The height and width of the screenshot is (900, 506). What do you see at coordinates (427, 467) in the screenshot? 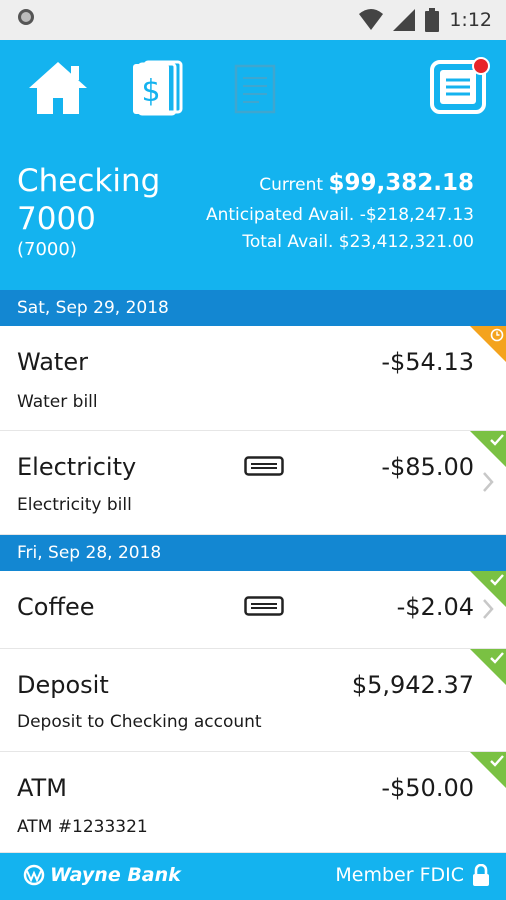
I see `transaction-amount: -$85.00` at bounding box center [427, 467].